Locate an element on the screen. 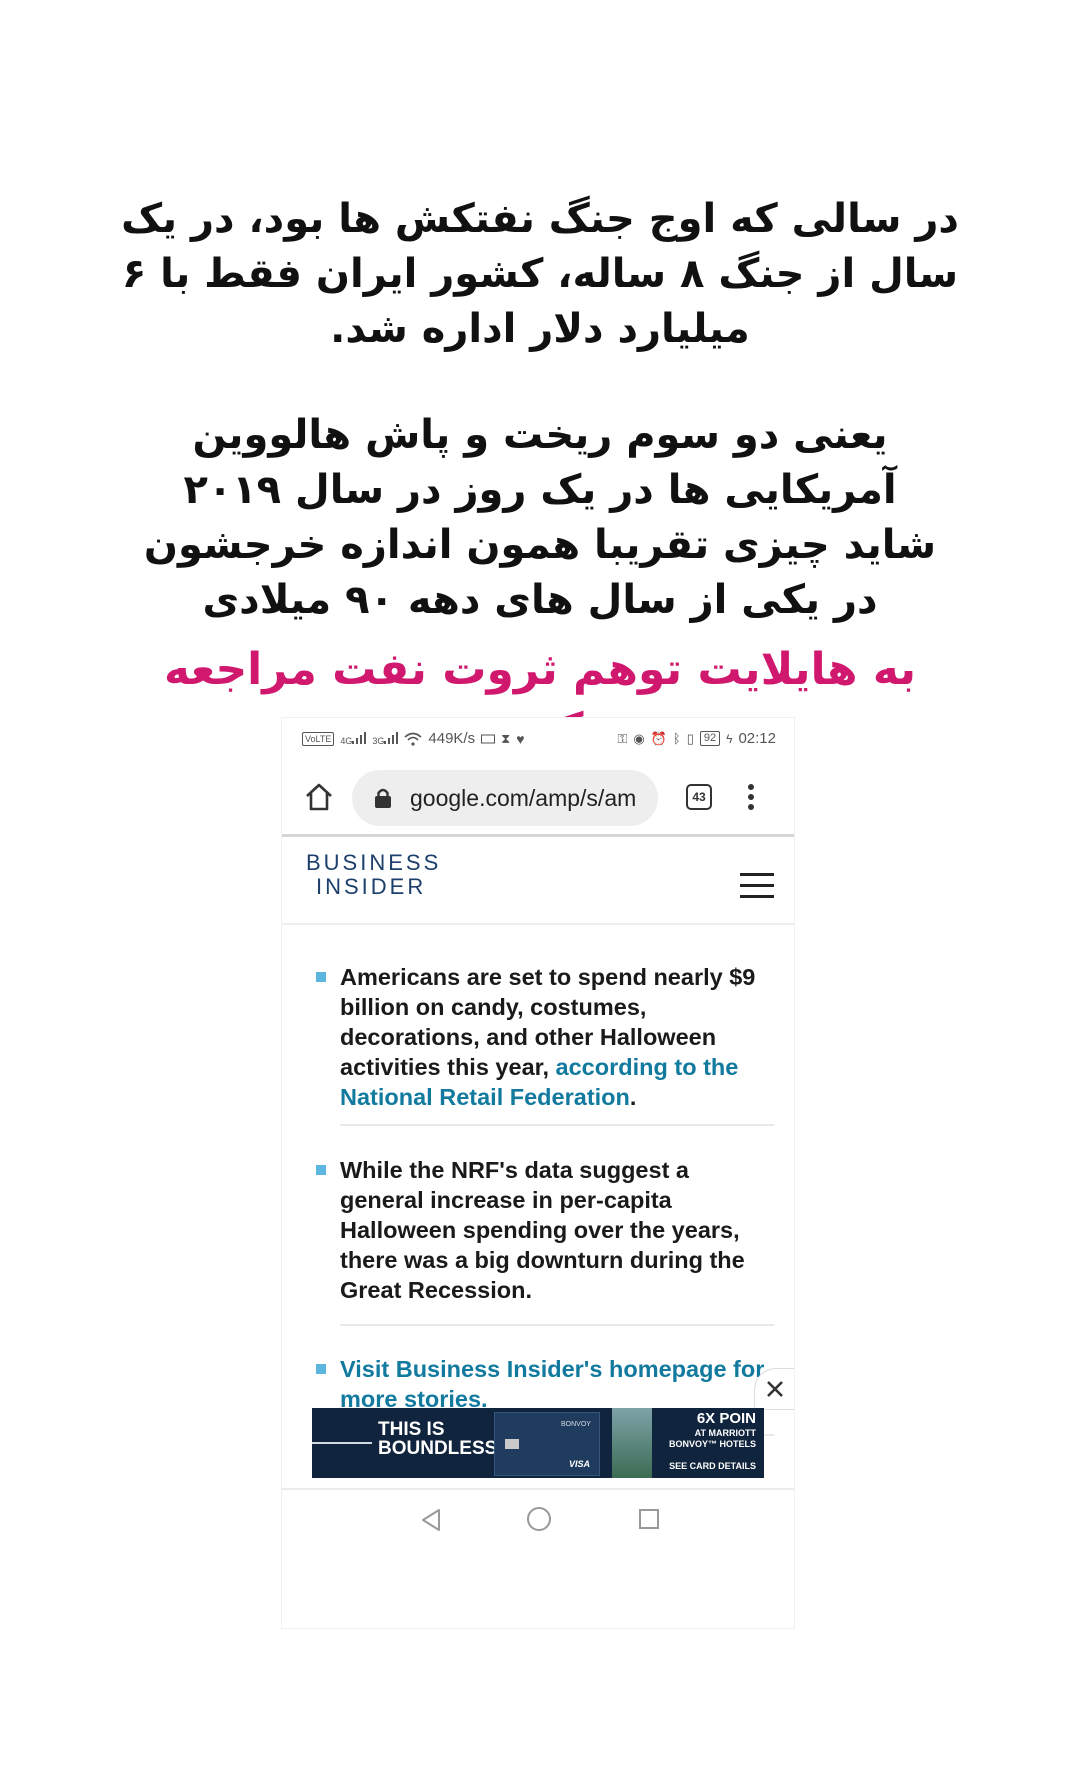 The image size is (1080, 1792). home-circle-icon is located at coordinates (539, 1519).